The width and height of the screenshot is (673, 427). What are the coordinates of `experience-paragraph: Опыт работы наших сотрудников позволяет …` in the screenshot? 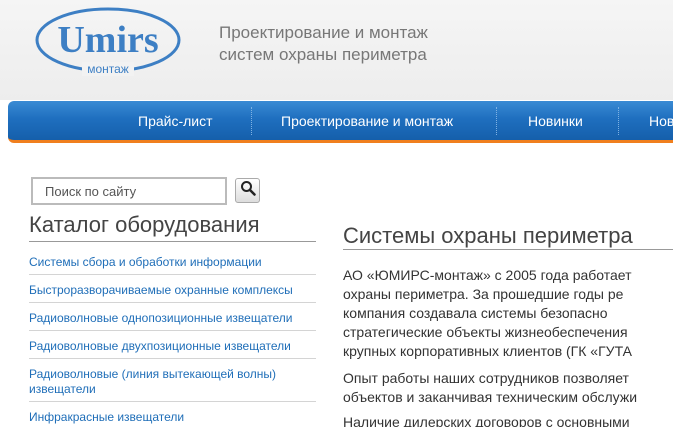 It's located at (508, 388).